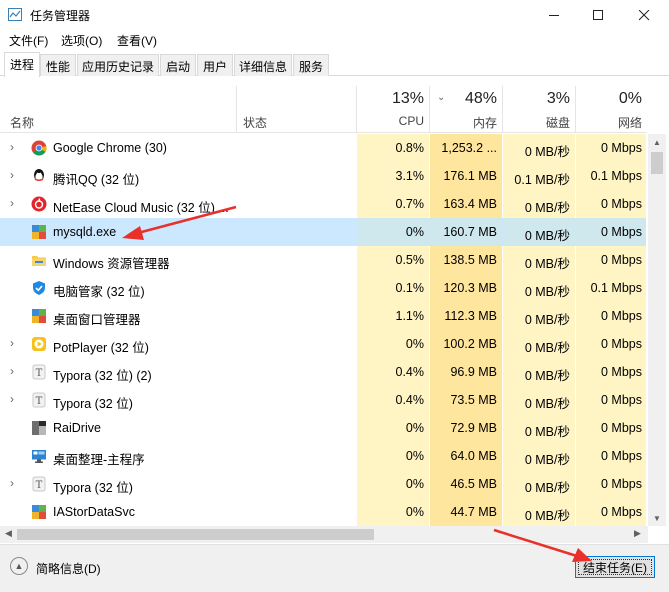 The image size is (669, 592). Describe the element at coordinates (137, 40) in the screenshot. I see `menu-view: 查看(V)` at that location.